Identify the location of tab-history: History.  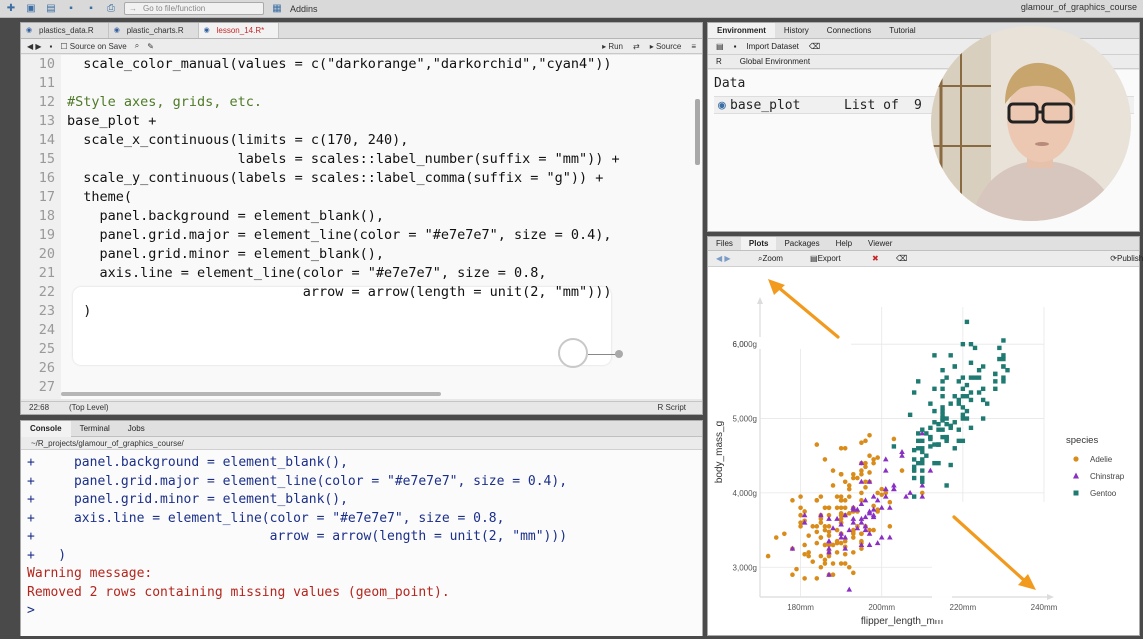
(796, 30).